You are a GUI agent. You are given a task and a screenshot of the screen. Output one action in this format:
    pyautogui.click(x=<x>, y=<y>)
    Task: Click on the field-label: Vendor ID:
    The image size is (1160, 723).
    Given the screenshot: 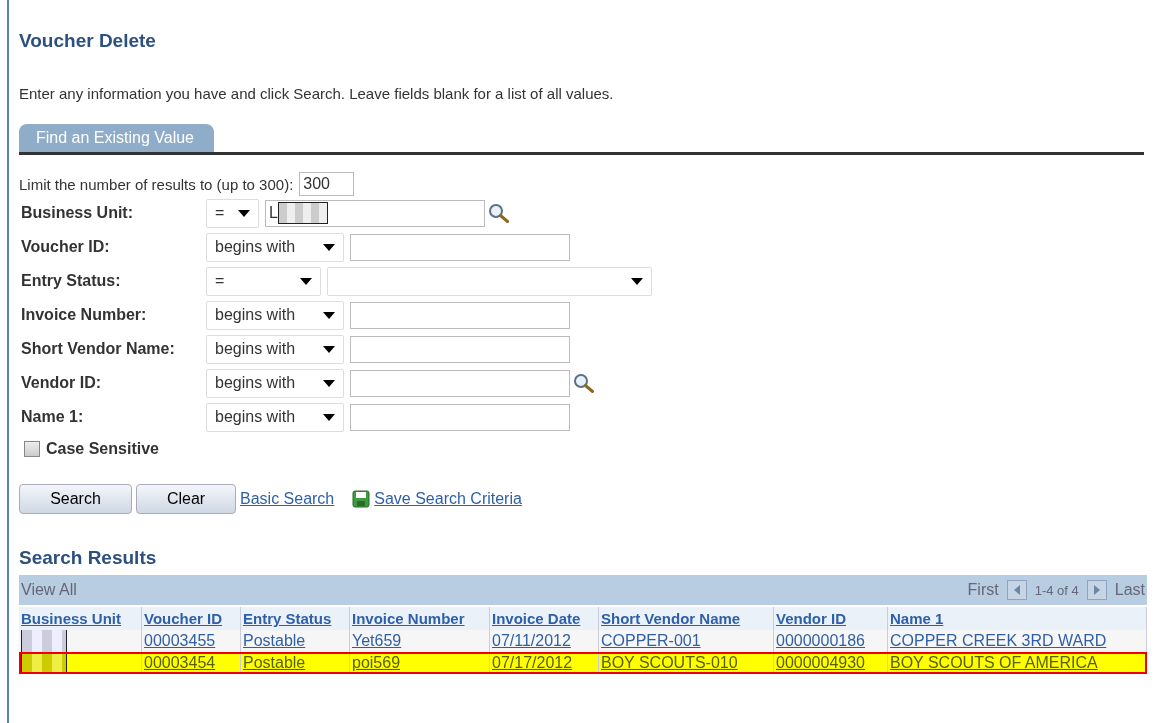 What is the action you would take?
    pyautogui.click(x=61, y=383)
    